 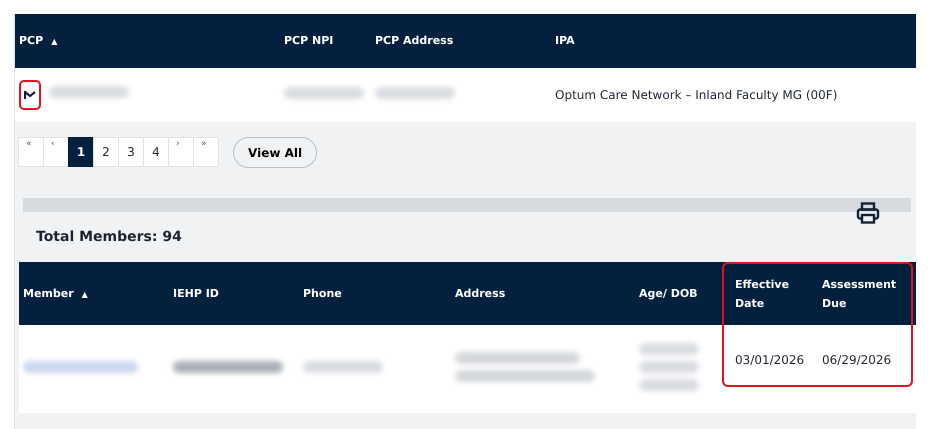 What do you see at coordinates (769, 360) in the screenshot?
I see `table-cell: 03/01/2026` at bounding box center [769, 360].